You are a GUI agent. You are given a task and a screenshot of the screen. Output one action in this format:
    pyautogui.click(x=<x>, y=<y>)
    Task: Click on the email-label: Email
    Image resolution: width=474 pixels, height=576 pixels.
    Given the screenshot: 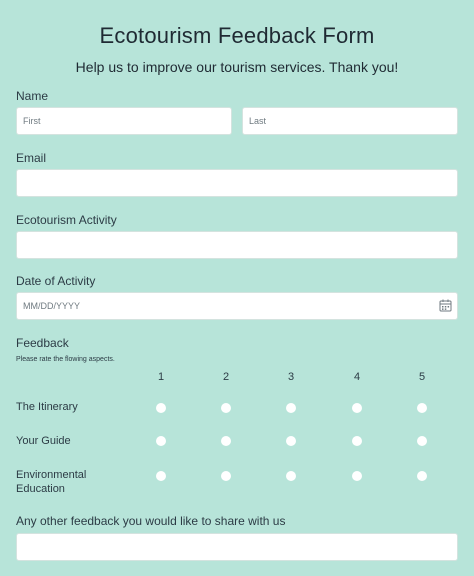 What is the action you would take?
    pyautogui.click(x=31, y=158)
    